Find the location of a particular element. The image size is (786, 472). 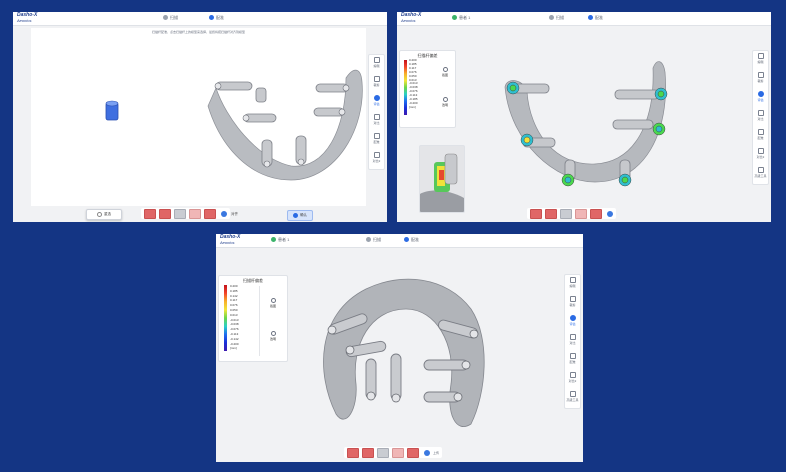

jaw-3d-model is located at coordinates (401, 354).